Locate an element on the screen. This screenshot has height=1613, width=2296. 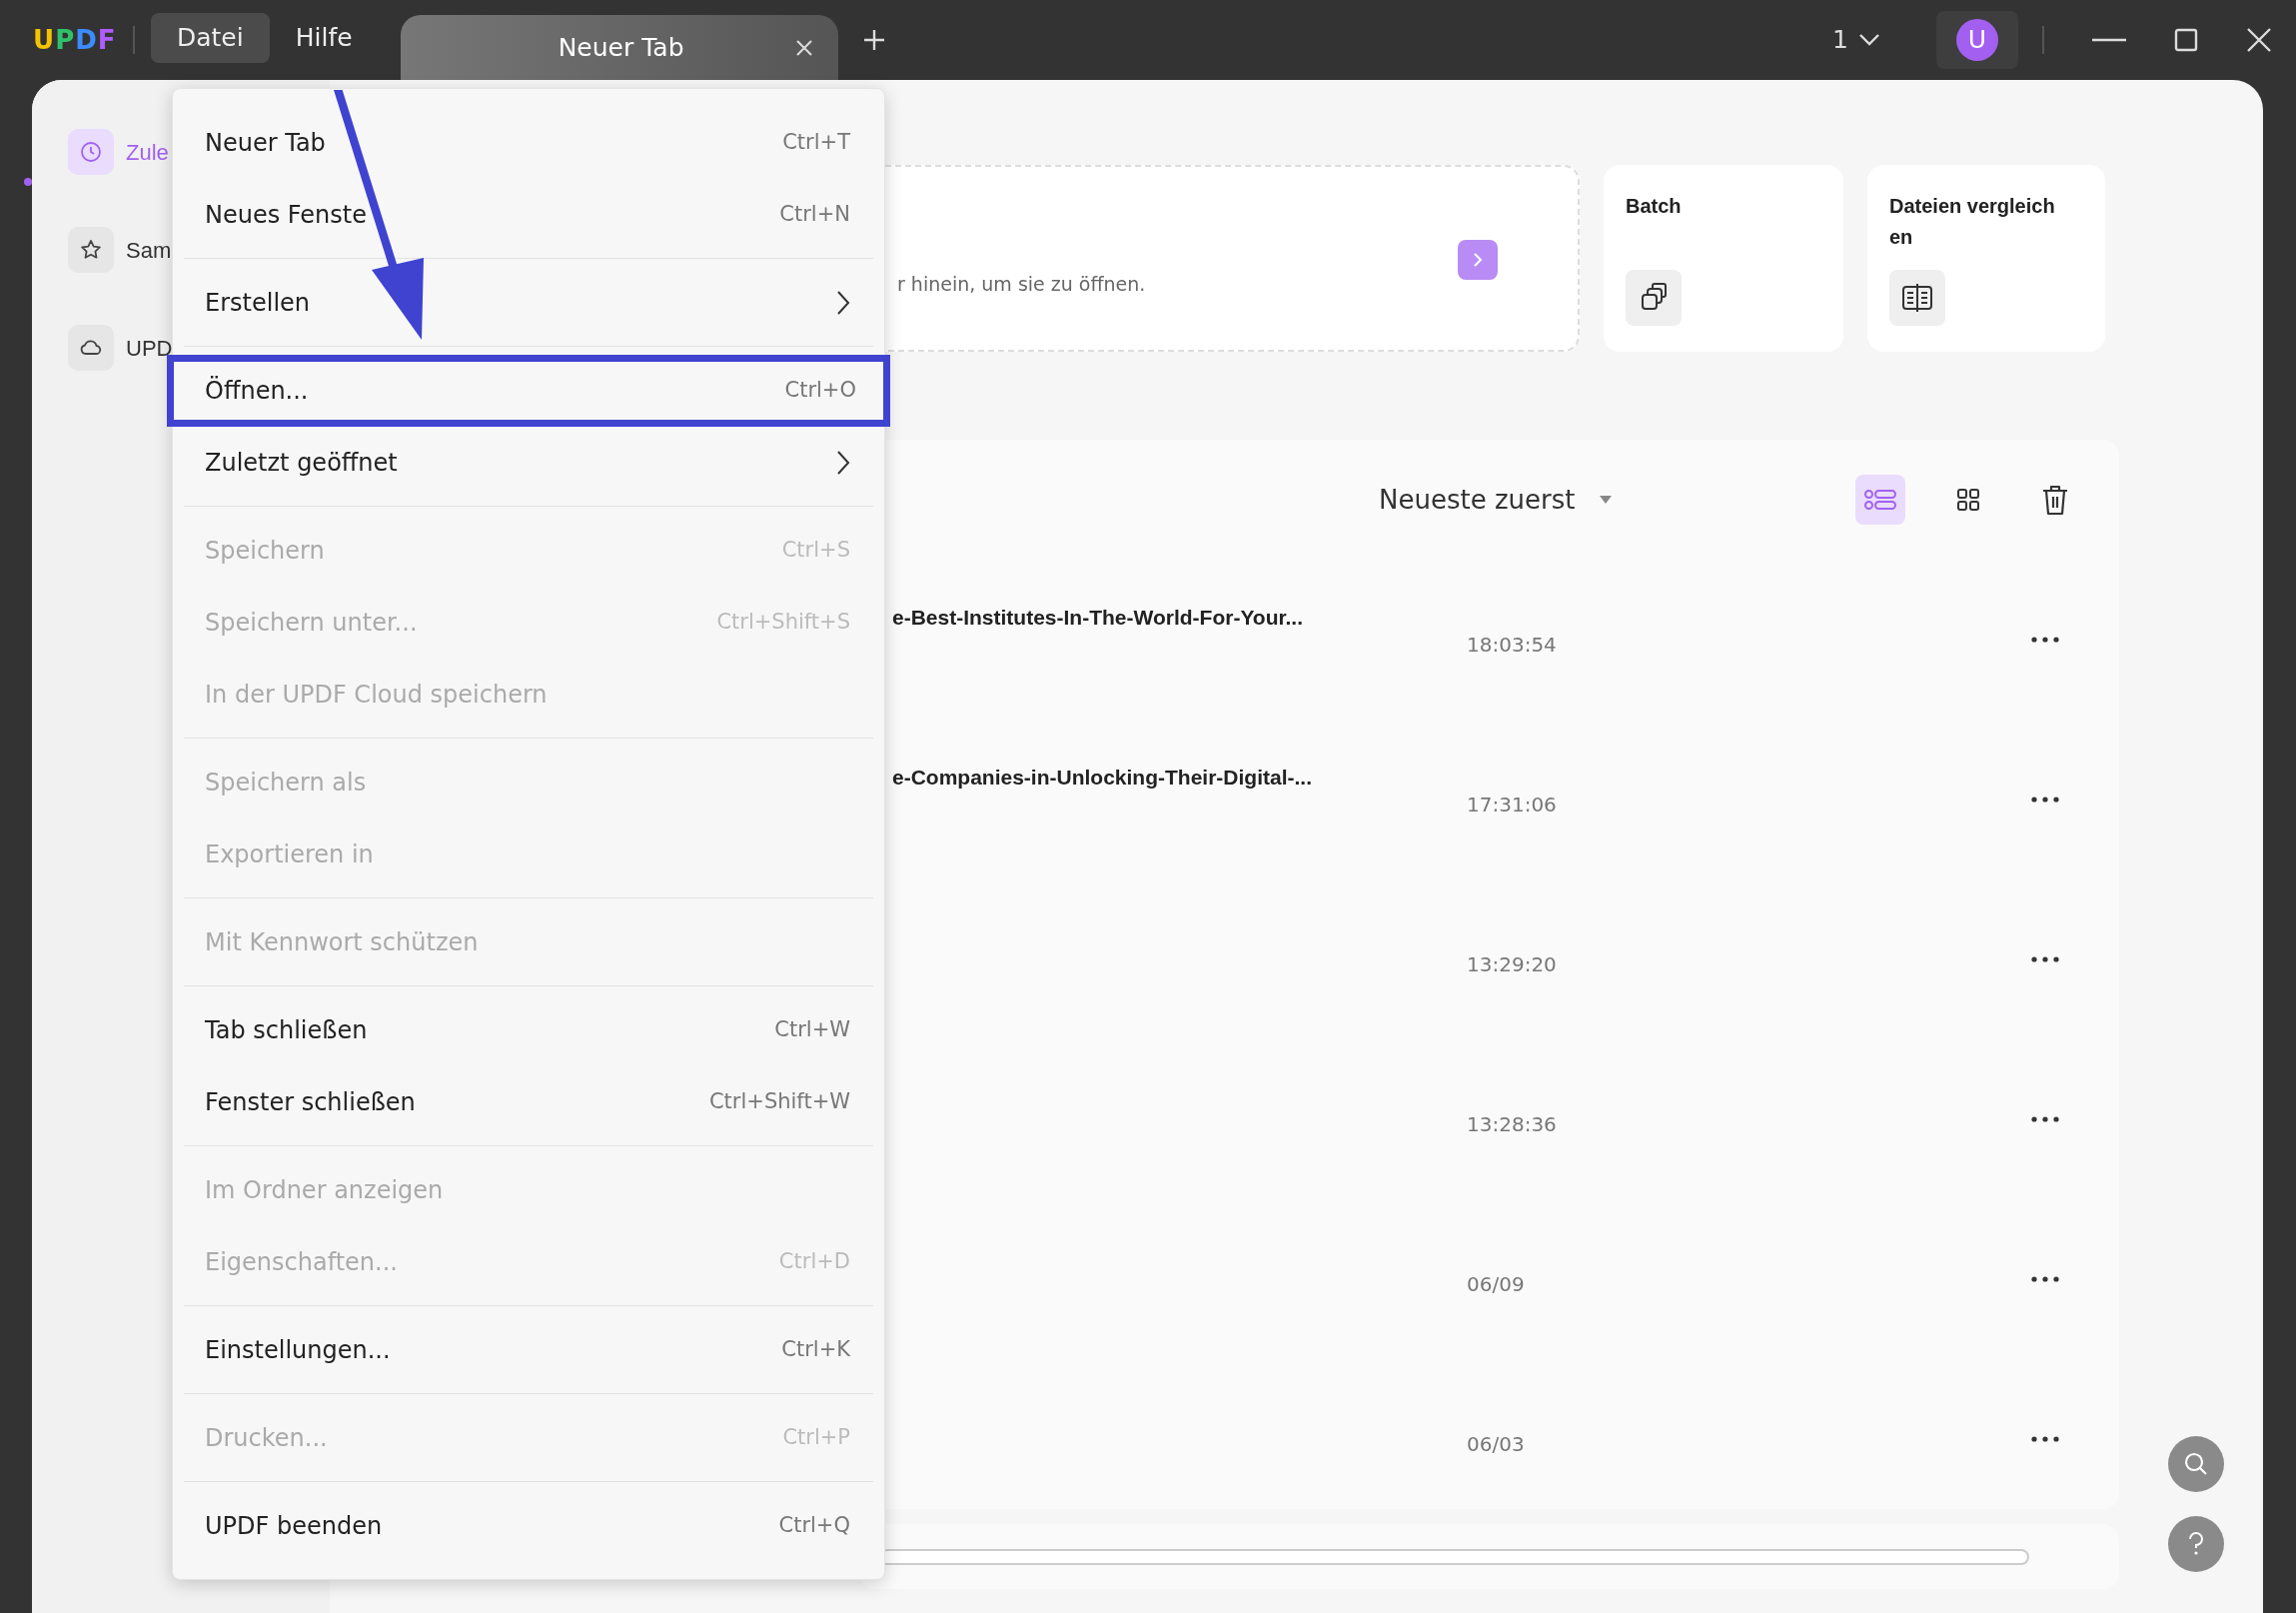
file-time: 06/09 is located at coordinates (1496, 1284).